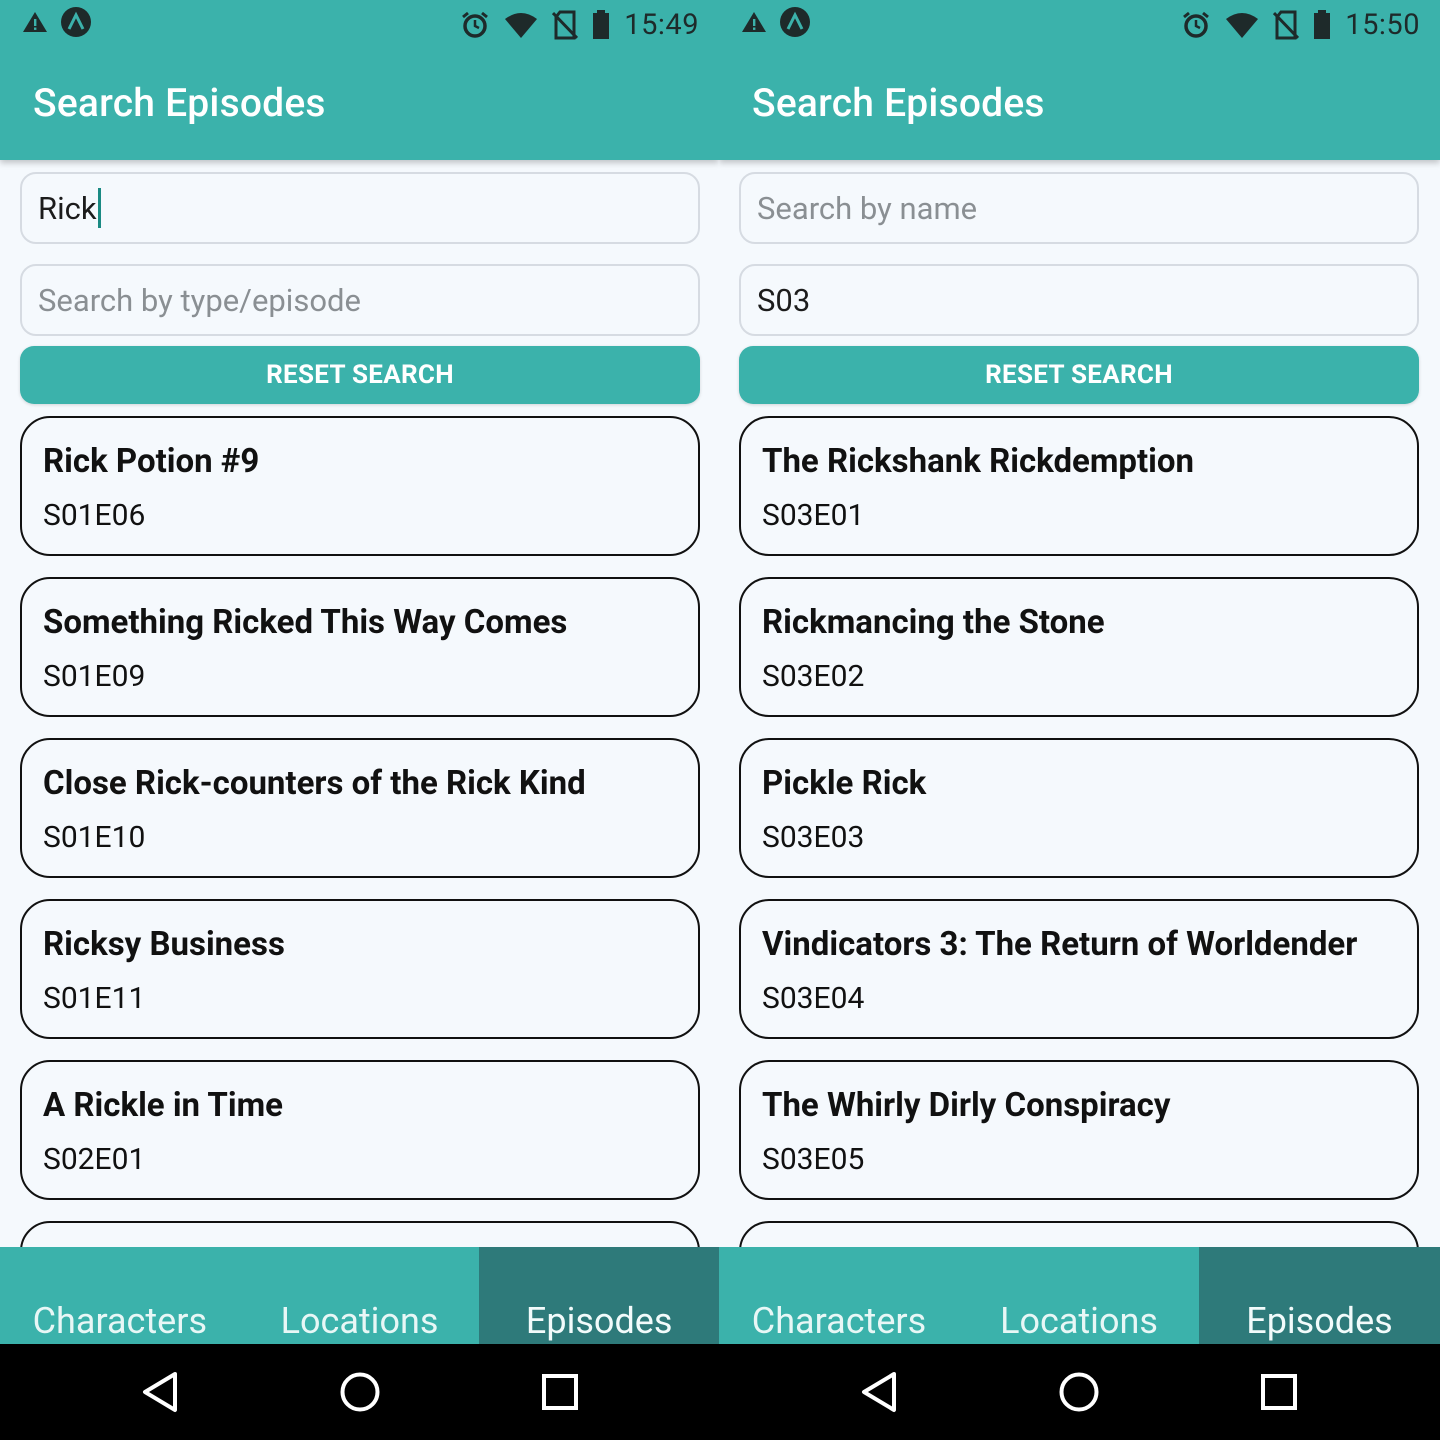 The height and width of the screenshot is (1440, 1440). I want to click on episode-name: Ricksy Business, so click(164, 944).